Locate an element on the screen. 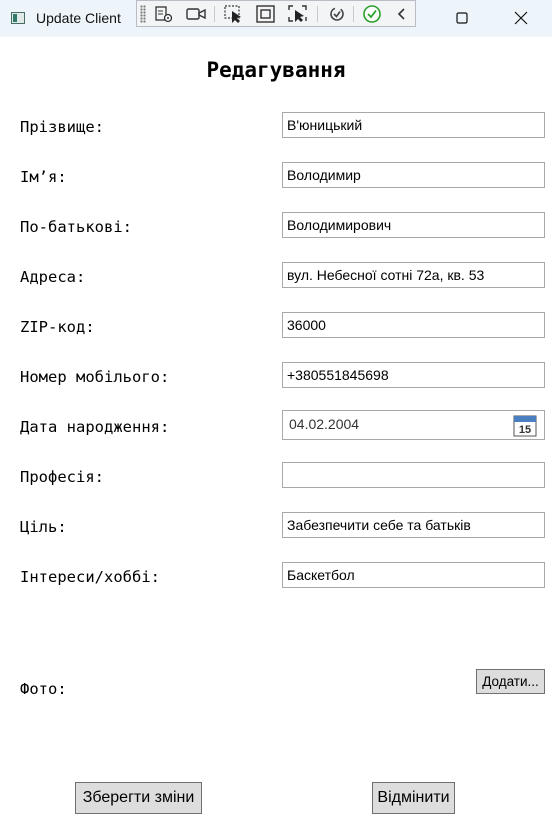  debug-toolbar is located at coordinates (276, 13).